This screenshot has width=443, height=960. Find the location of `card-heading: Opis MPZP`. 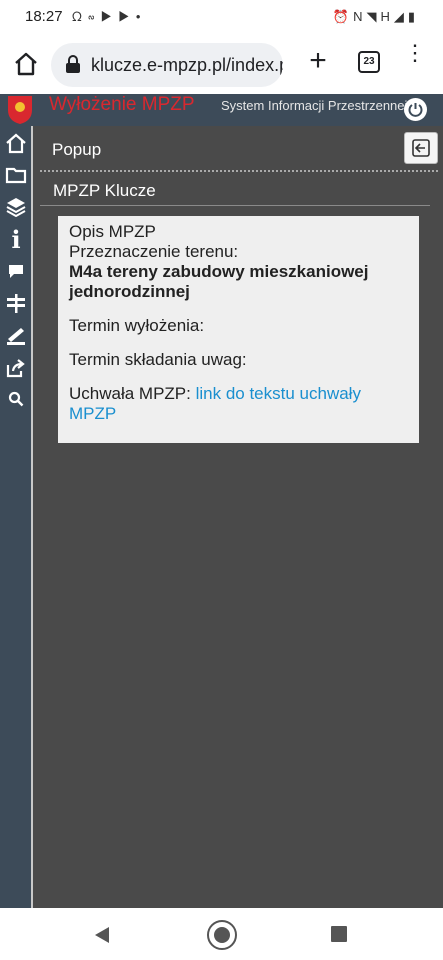

card-heading: Opis MPZP is located at coordinates (112, 231).